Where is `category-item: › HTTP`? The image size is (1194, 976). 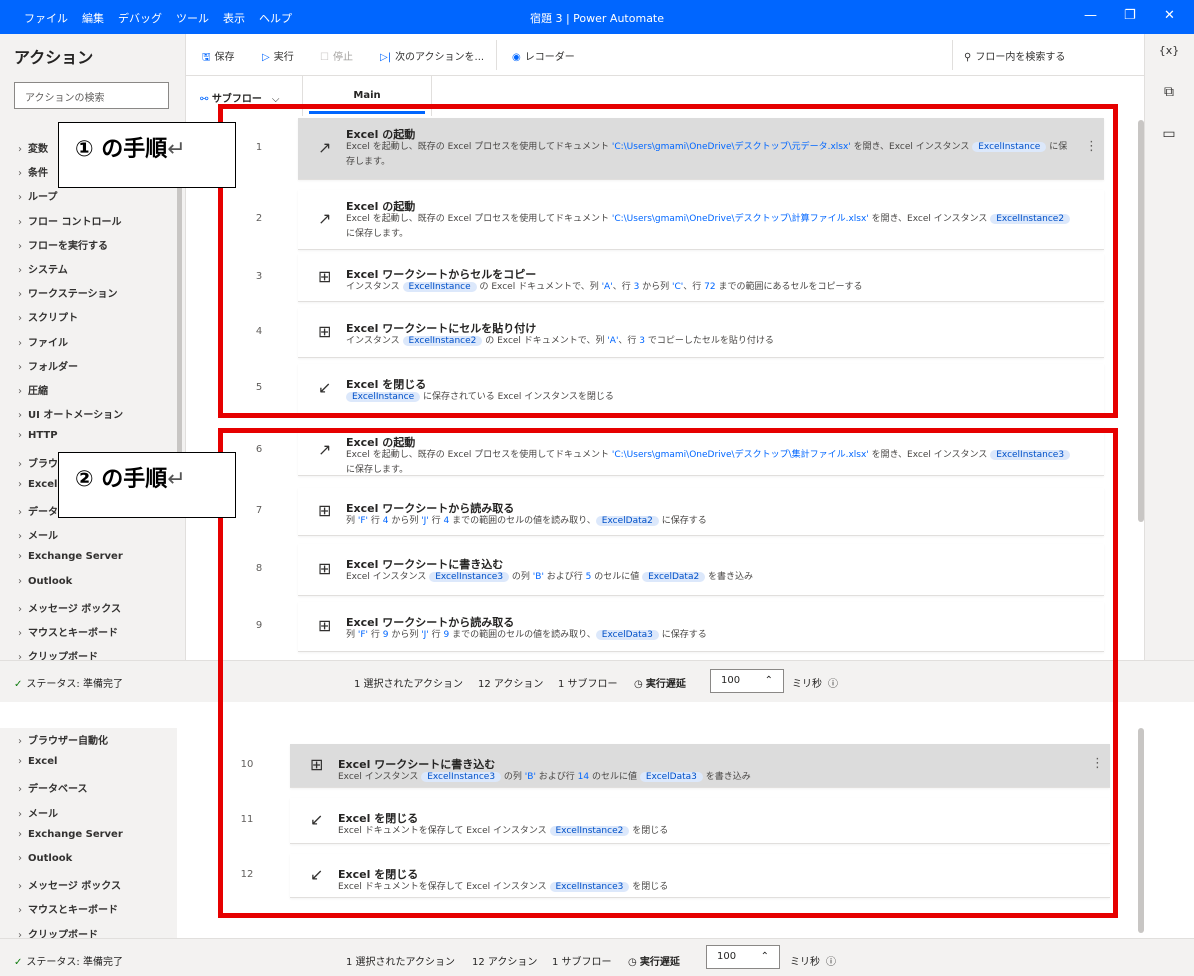 category-item: › HTTP is located at coordinates (38, 435).